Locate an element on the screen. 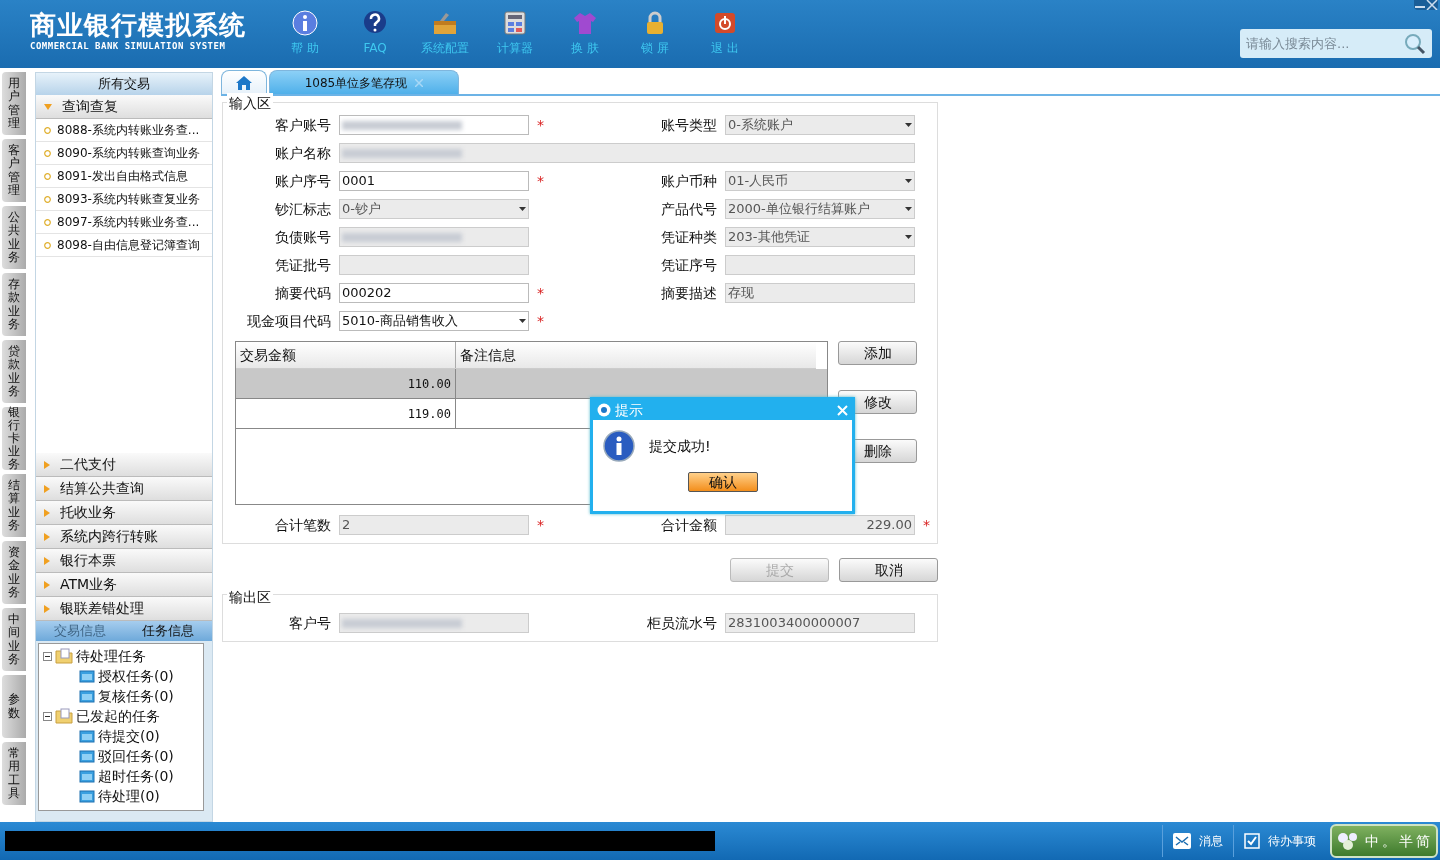 This screenshot has width=1440, height=860. side-tab: 结算业务 is located at coordinates (14, 505).